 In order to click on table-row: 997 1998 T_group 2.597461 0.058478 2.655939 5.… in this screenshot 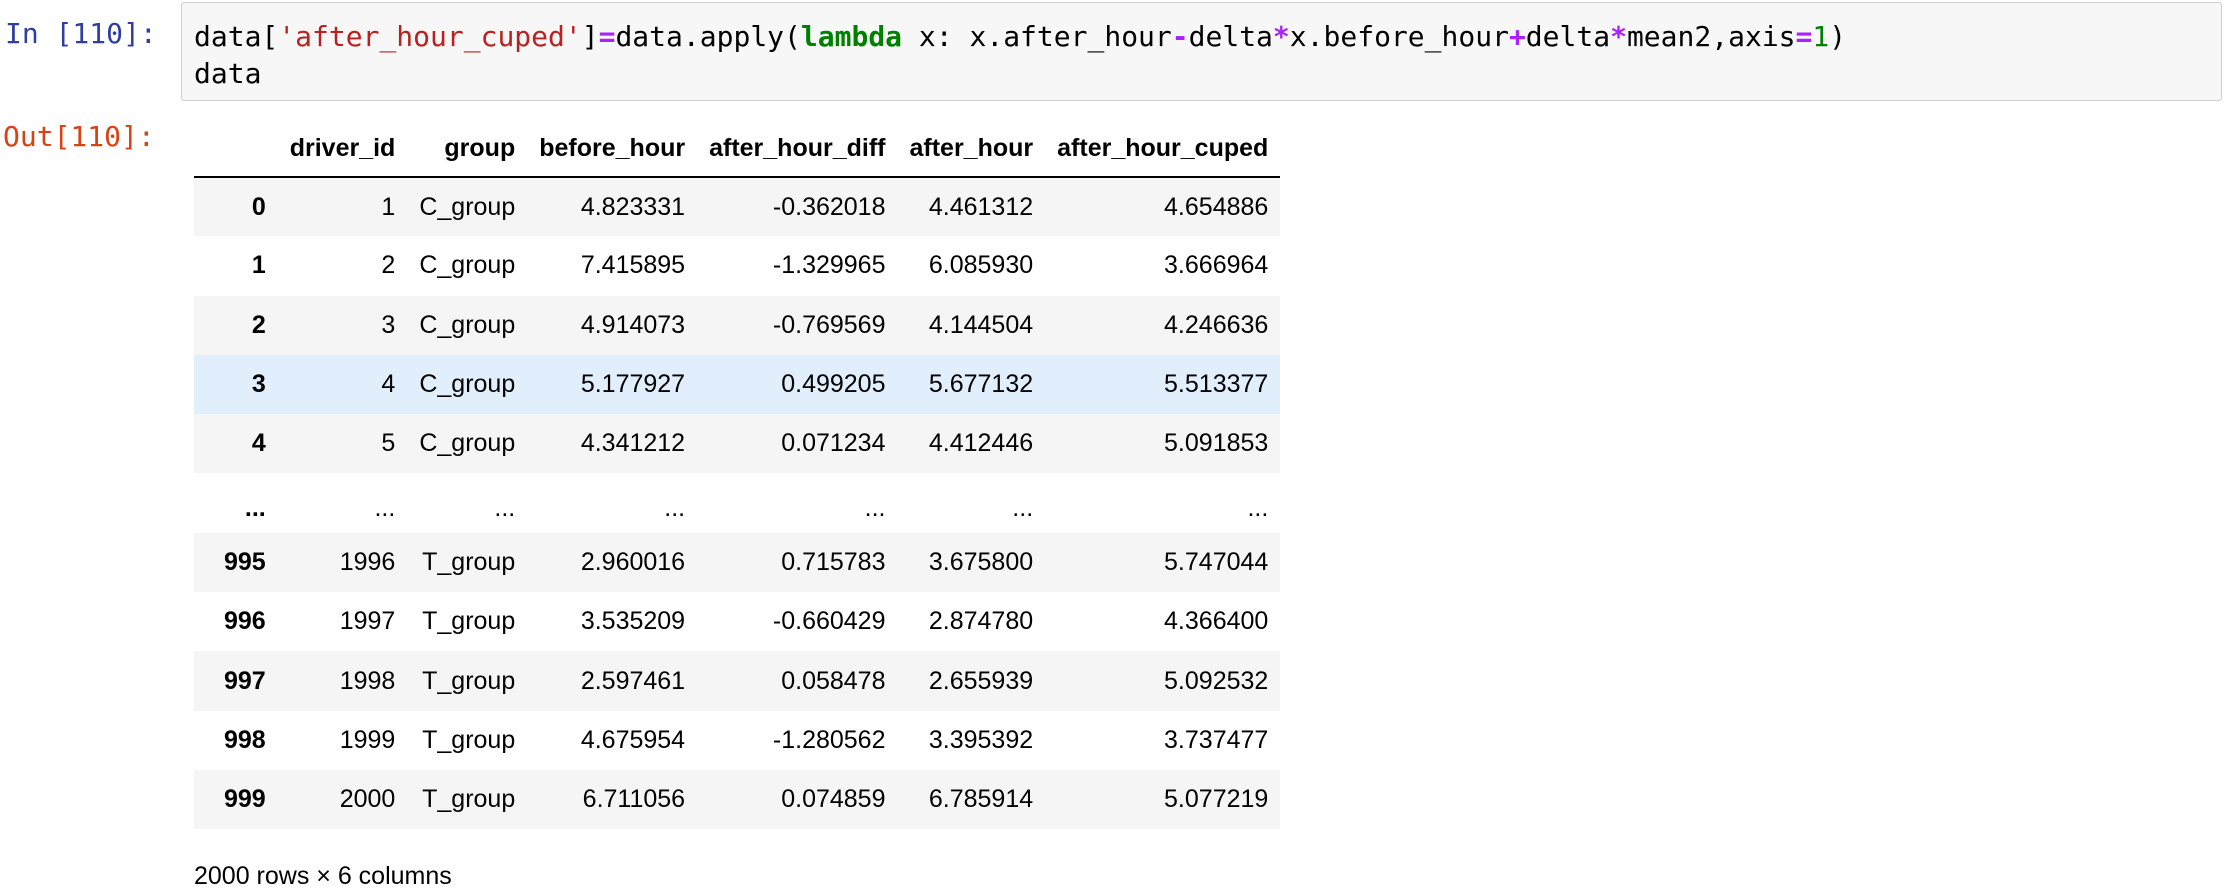, I will do `click(737, 681)`.